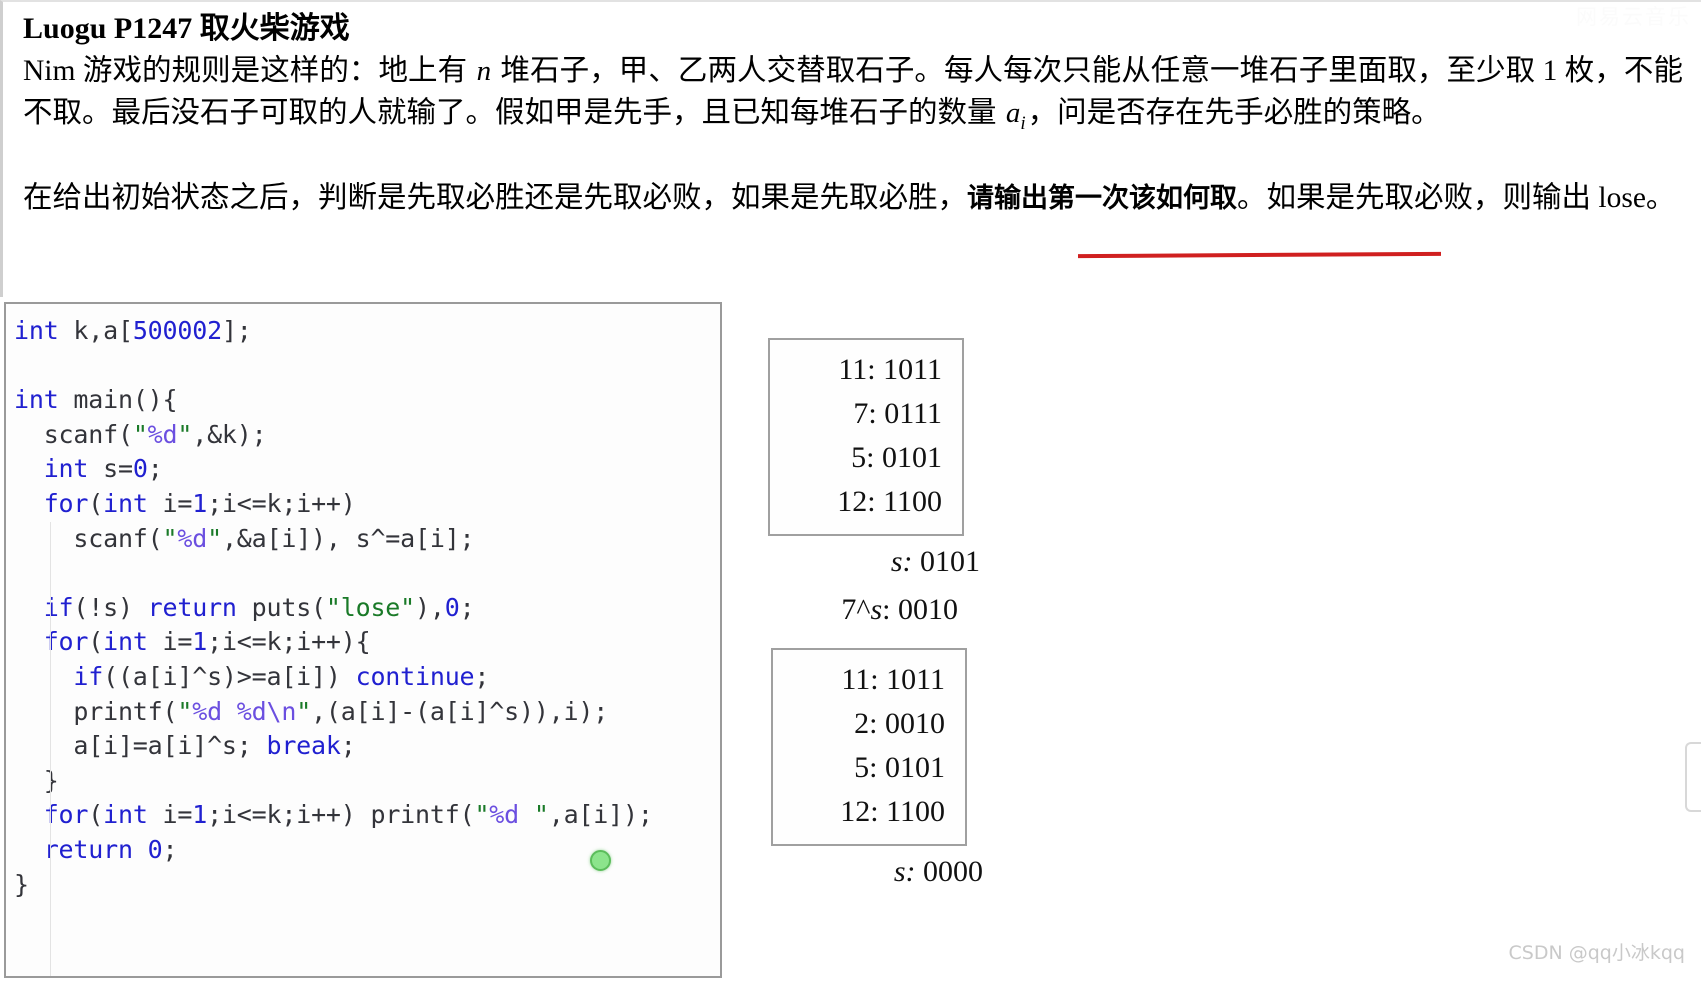  What do you see at coordinates (50, 749) in the screenshot?
I see `indent-guide-line` at bounding box center [50, 749].